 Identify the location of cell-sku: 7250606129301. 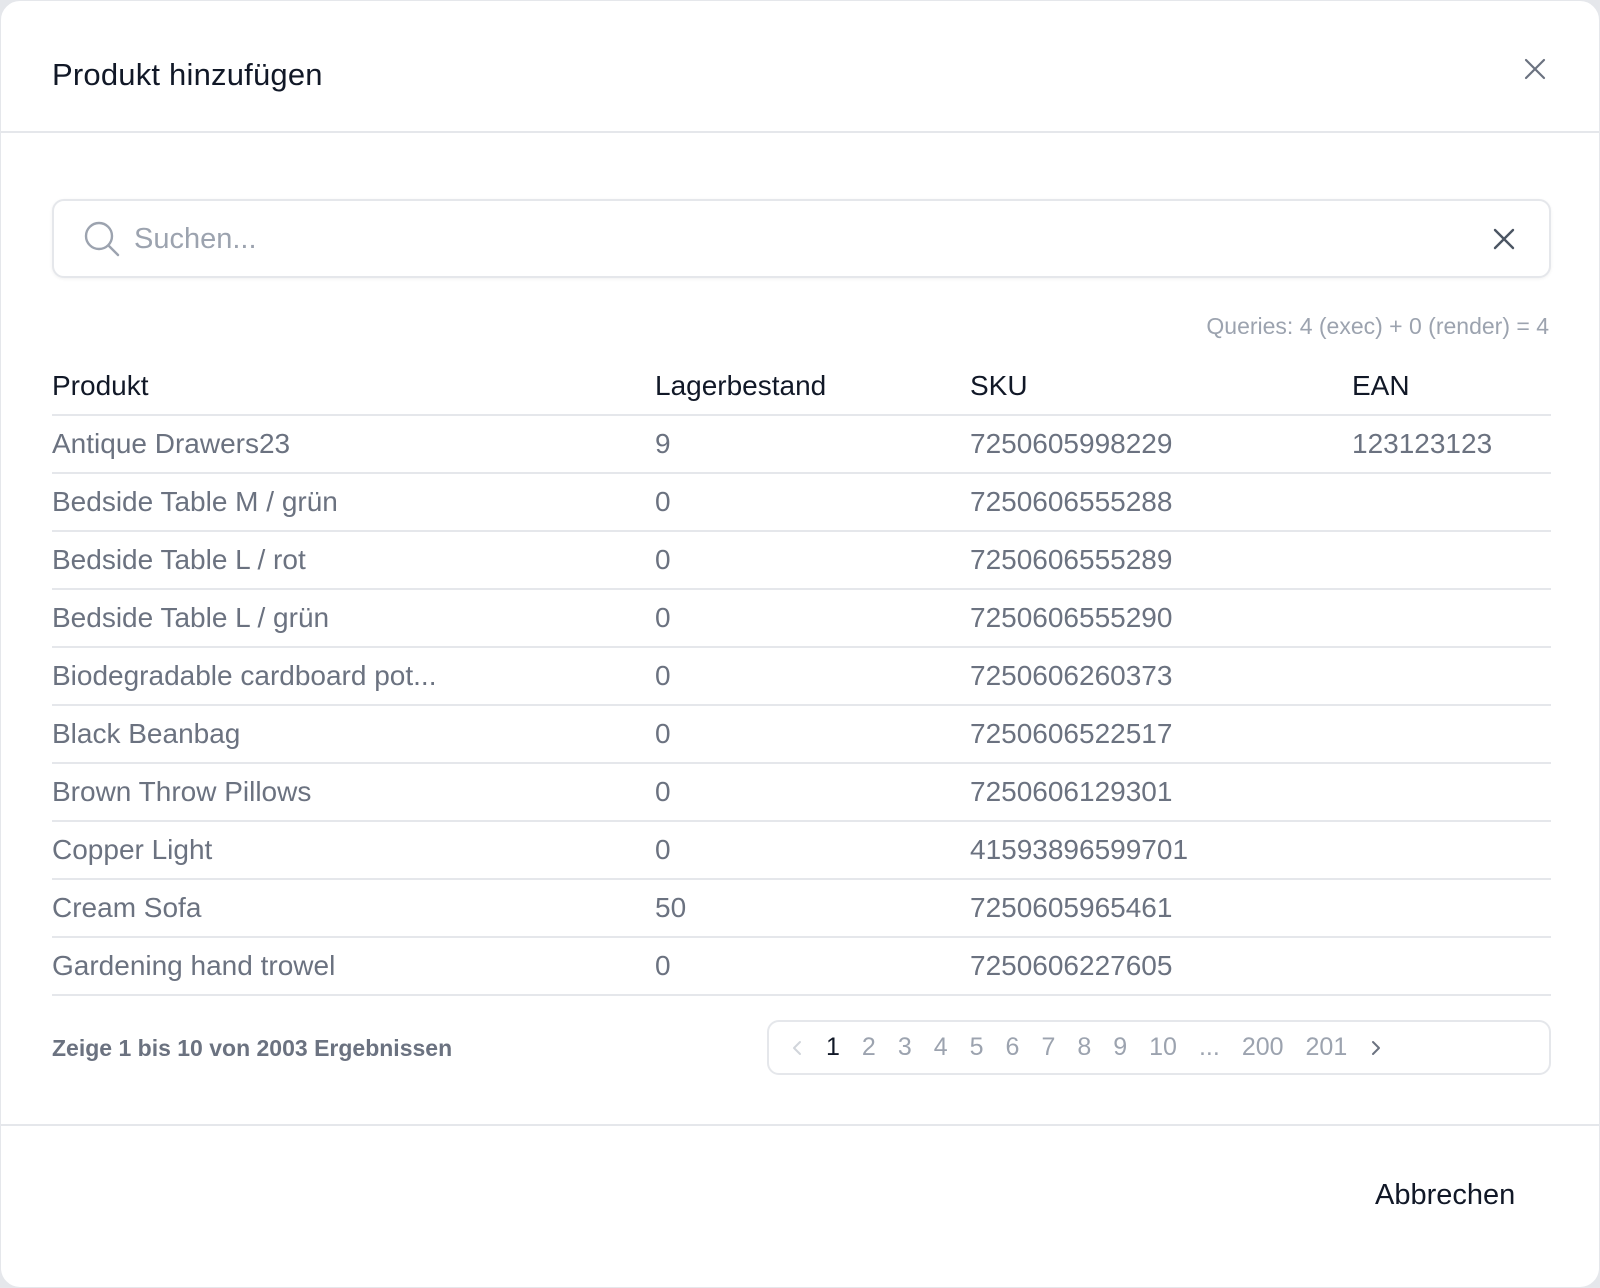
(1161, 792).